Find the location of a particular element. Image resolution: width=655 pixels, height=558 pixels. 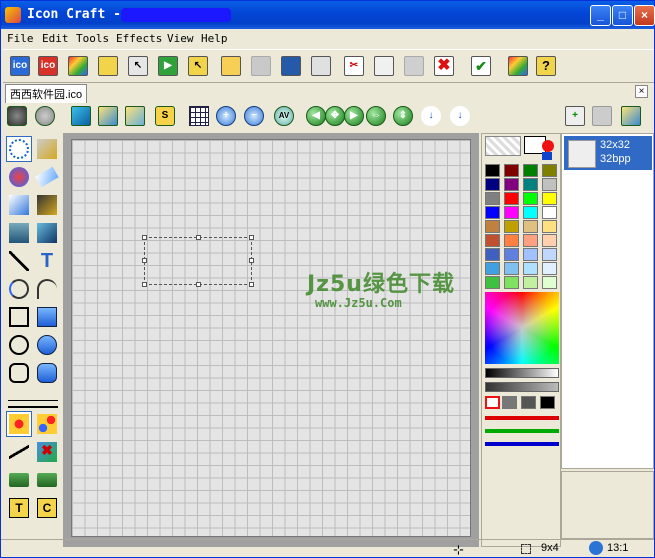

format-item: 32x32 32bpp is located at coordinates (608, 153).